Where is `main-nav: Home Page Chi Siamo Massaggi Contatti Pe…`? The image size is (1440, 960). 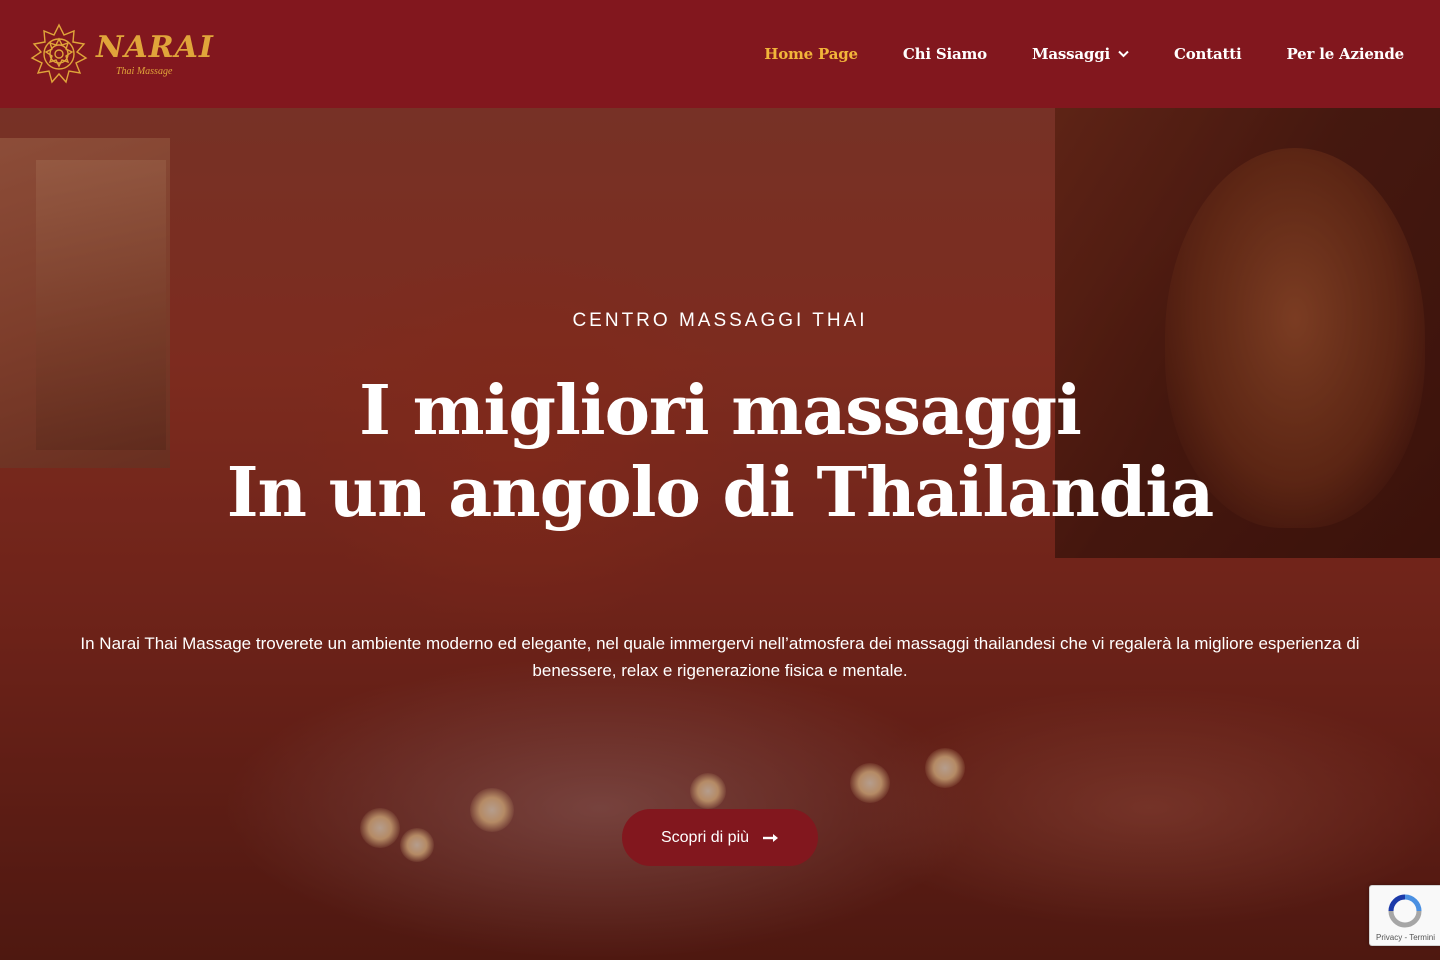
main-nav: Home Page Chi Siamo Massaggi Contatti Pe… is located at coordinates (1084, 54).